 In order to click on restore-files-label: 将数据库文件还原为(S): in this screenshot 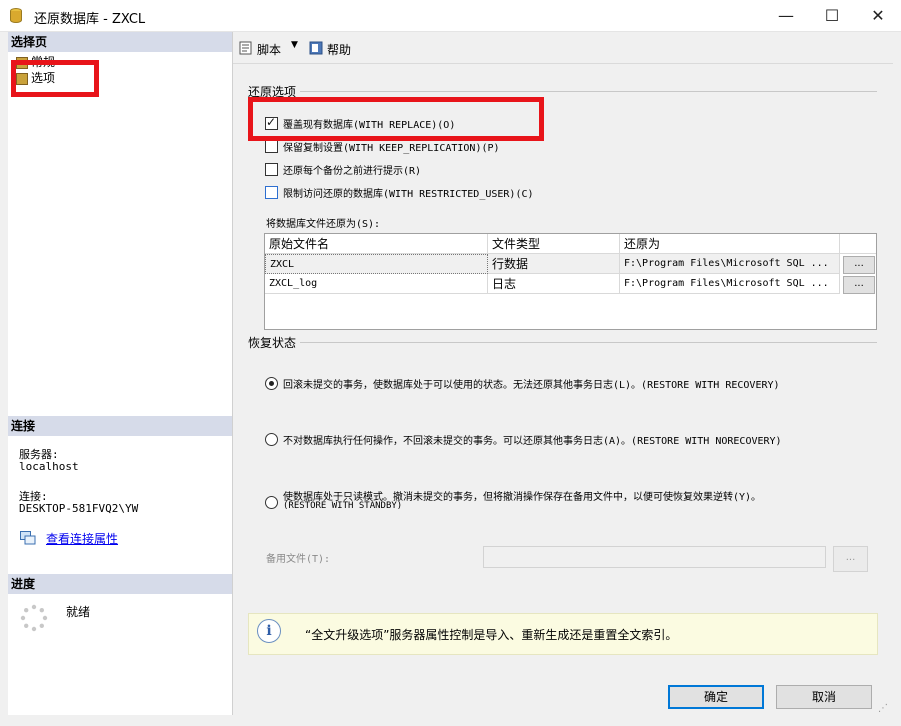, I will do `click(323, 224)`.